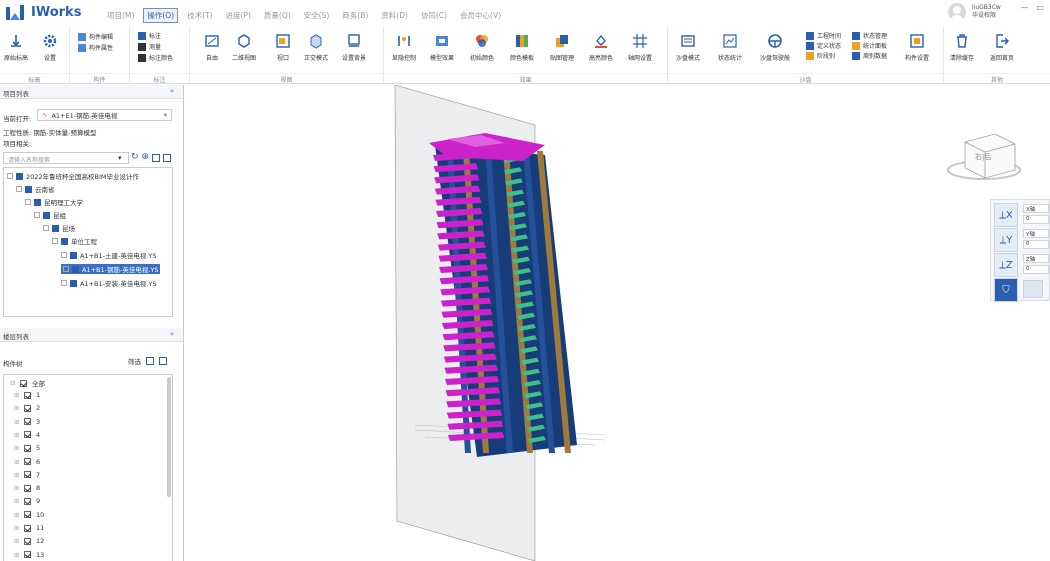  What do you see at coordinates (59, 228) in the screenshot?
I see `tree-node: 昆场` at bounding box center [59, 228].